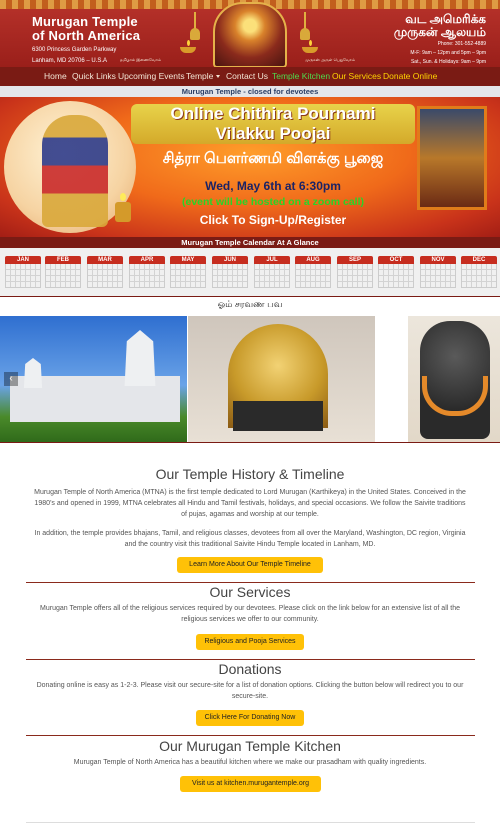 The width and height of the screenshot is (500, 834). Describe the element at coordinates (230, 260) in the screenshot. I see `month-label: JUN` at that location.